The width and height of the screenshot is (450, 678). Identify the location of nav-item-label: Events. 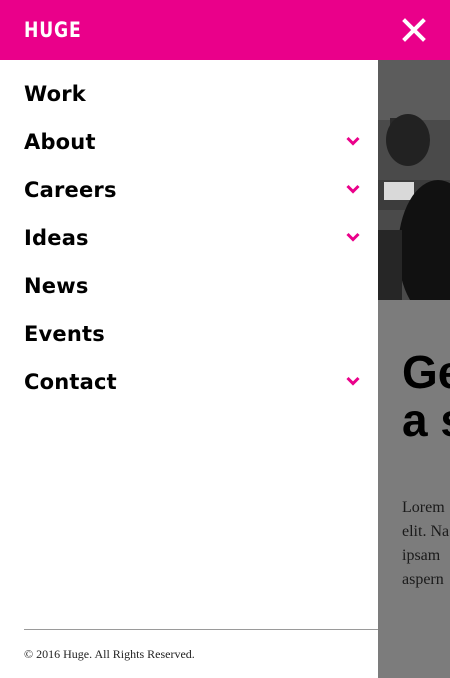
(64, 334).